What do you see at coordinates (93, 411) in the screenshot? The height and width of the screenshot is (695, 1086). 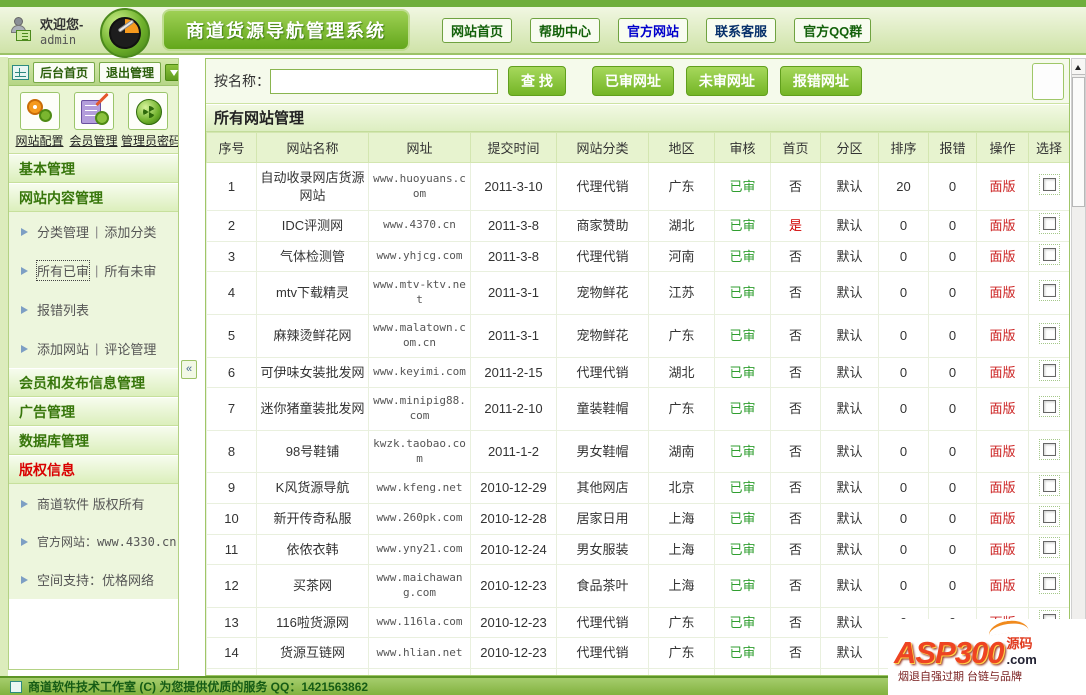 I see `menu-section-header: 广告管理` at bounding box center [93, 411].